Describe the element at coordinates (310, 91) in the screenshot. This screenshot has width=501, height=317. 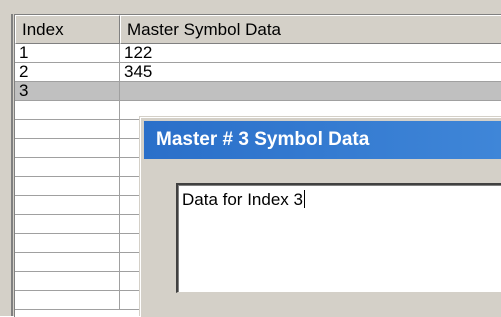
I see `symbol-data-cell` at that location.